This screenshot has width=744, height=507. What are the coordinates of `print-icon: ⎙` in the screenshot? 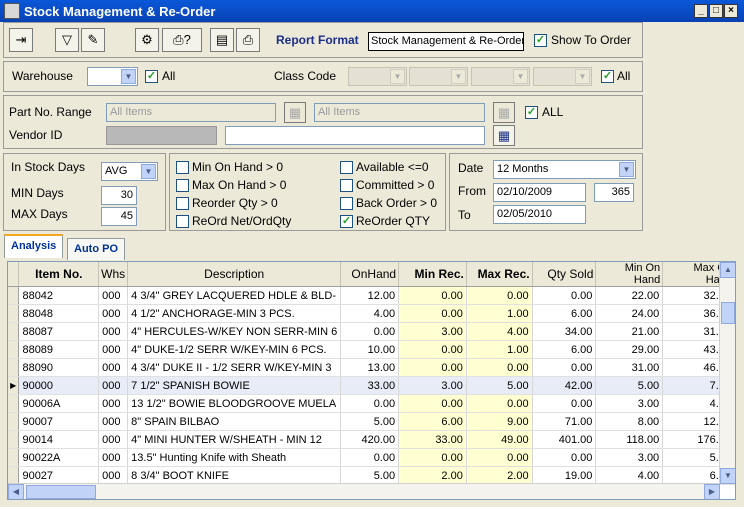 It's located at (248, 40).